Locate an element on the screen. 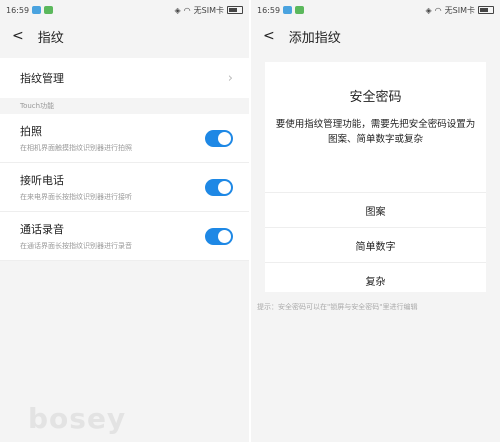  photo-toggle is located at coordinates (219, 138).